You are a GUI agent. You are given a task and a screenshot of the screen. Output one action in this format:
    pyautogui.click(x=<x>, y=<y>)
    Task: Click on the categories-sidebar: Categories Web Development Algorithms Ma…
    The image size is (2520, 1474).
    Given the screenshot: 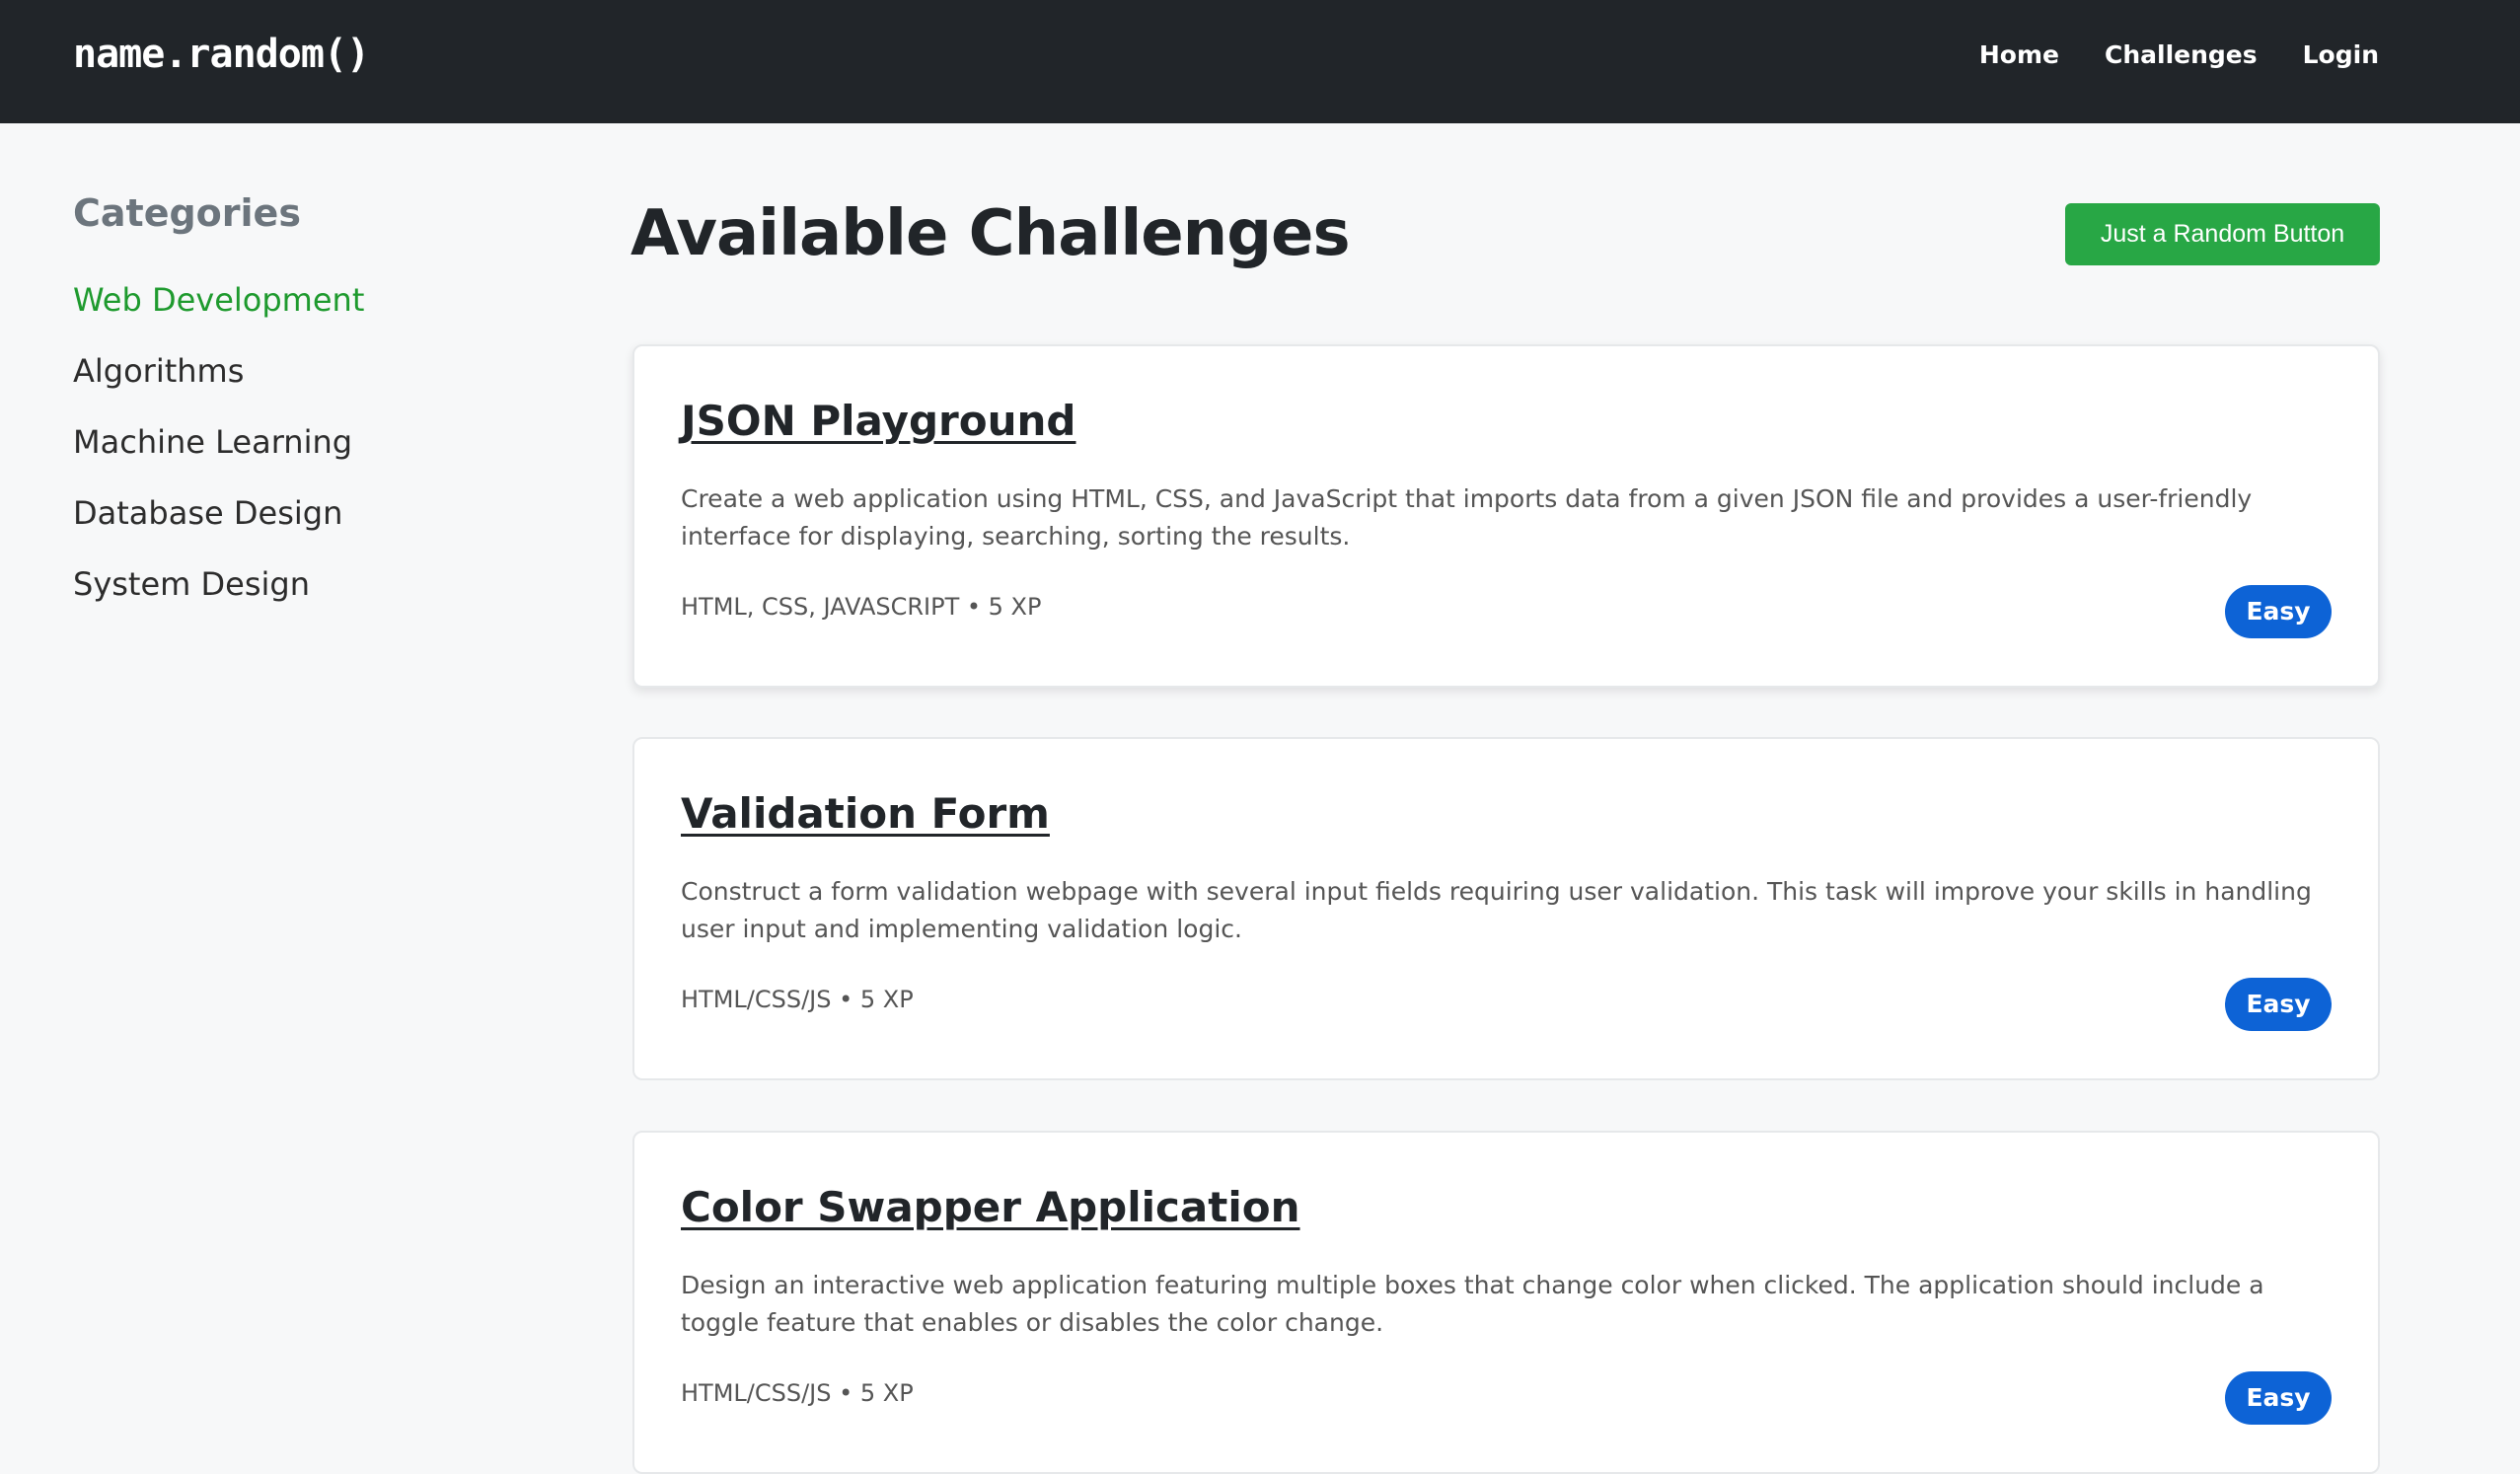 What is the action you would take?
    pyautogui.click(x=280, y=402)
    